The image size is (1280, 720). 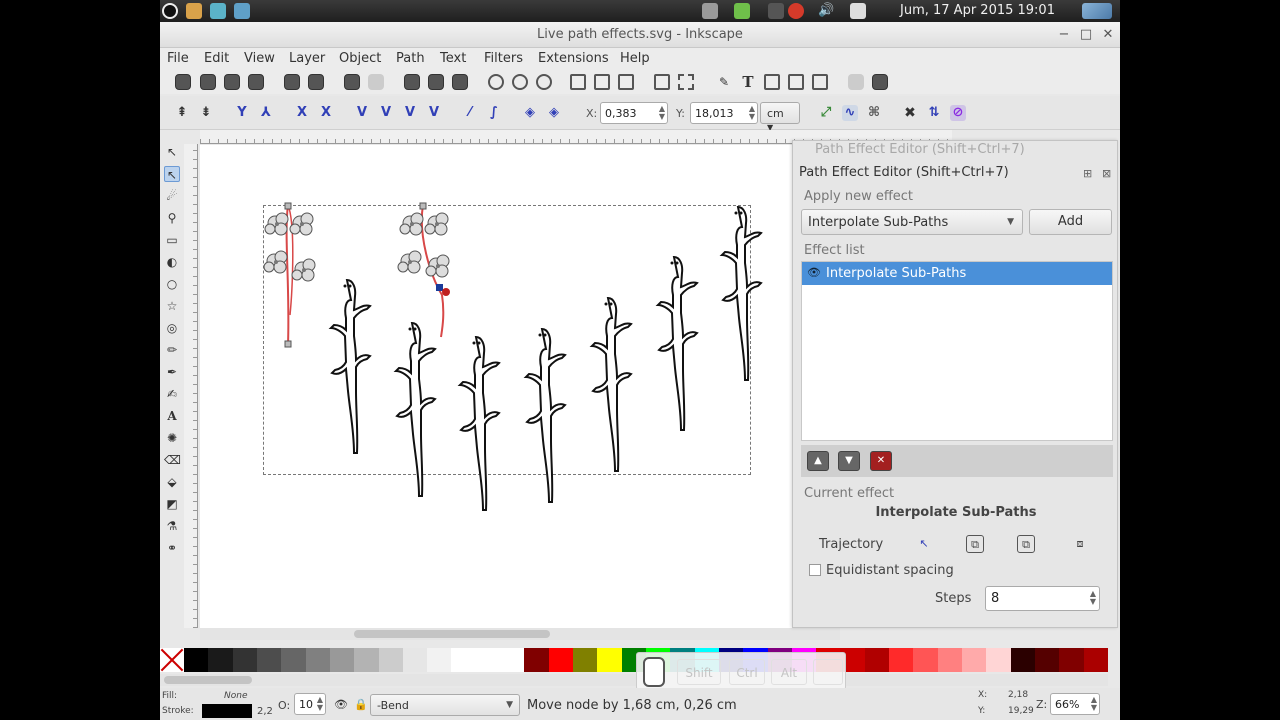 What do you see at coordinates (172, 350) in the screenshot?
I see `pencil-tool-icon: ✏` at bounding box center [172, 350].